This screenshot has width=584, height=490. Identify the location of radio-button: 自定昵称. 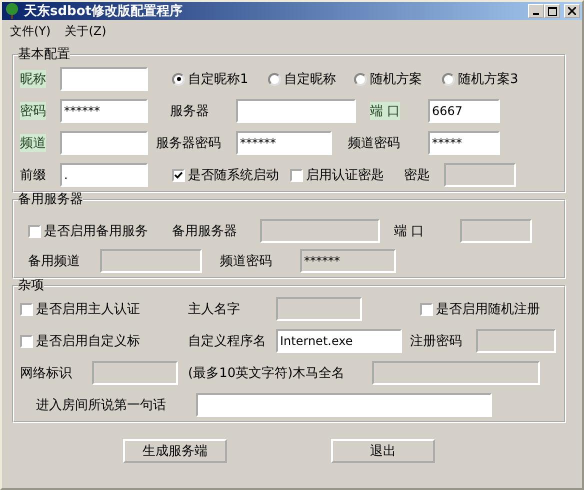
(302, 79).